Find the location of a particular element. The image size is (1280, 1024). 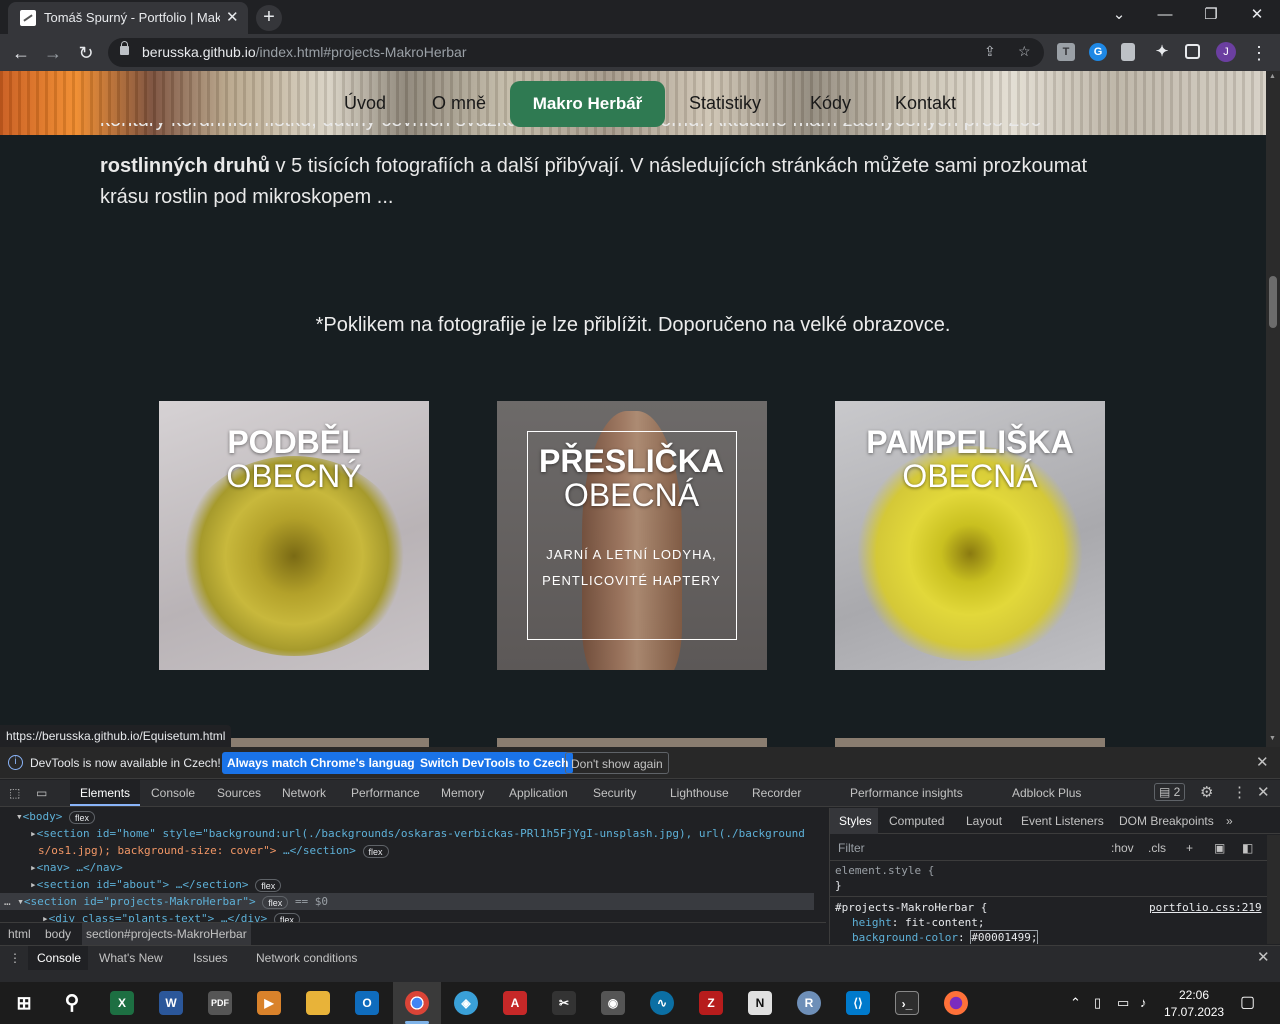

word-icon: W is located at coordinates (171, 1003).